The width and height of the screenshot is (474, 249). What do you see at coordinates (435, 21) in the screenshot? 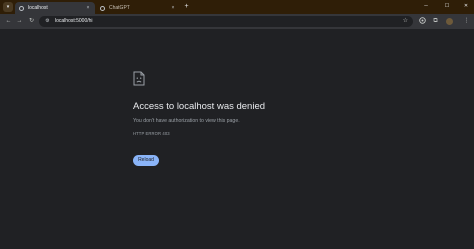
I see `extensions-puzzle-icon: ⧉` at bounding box center [435, 21].